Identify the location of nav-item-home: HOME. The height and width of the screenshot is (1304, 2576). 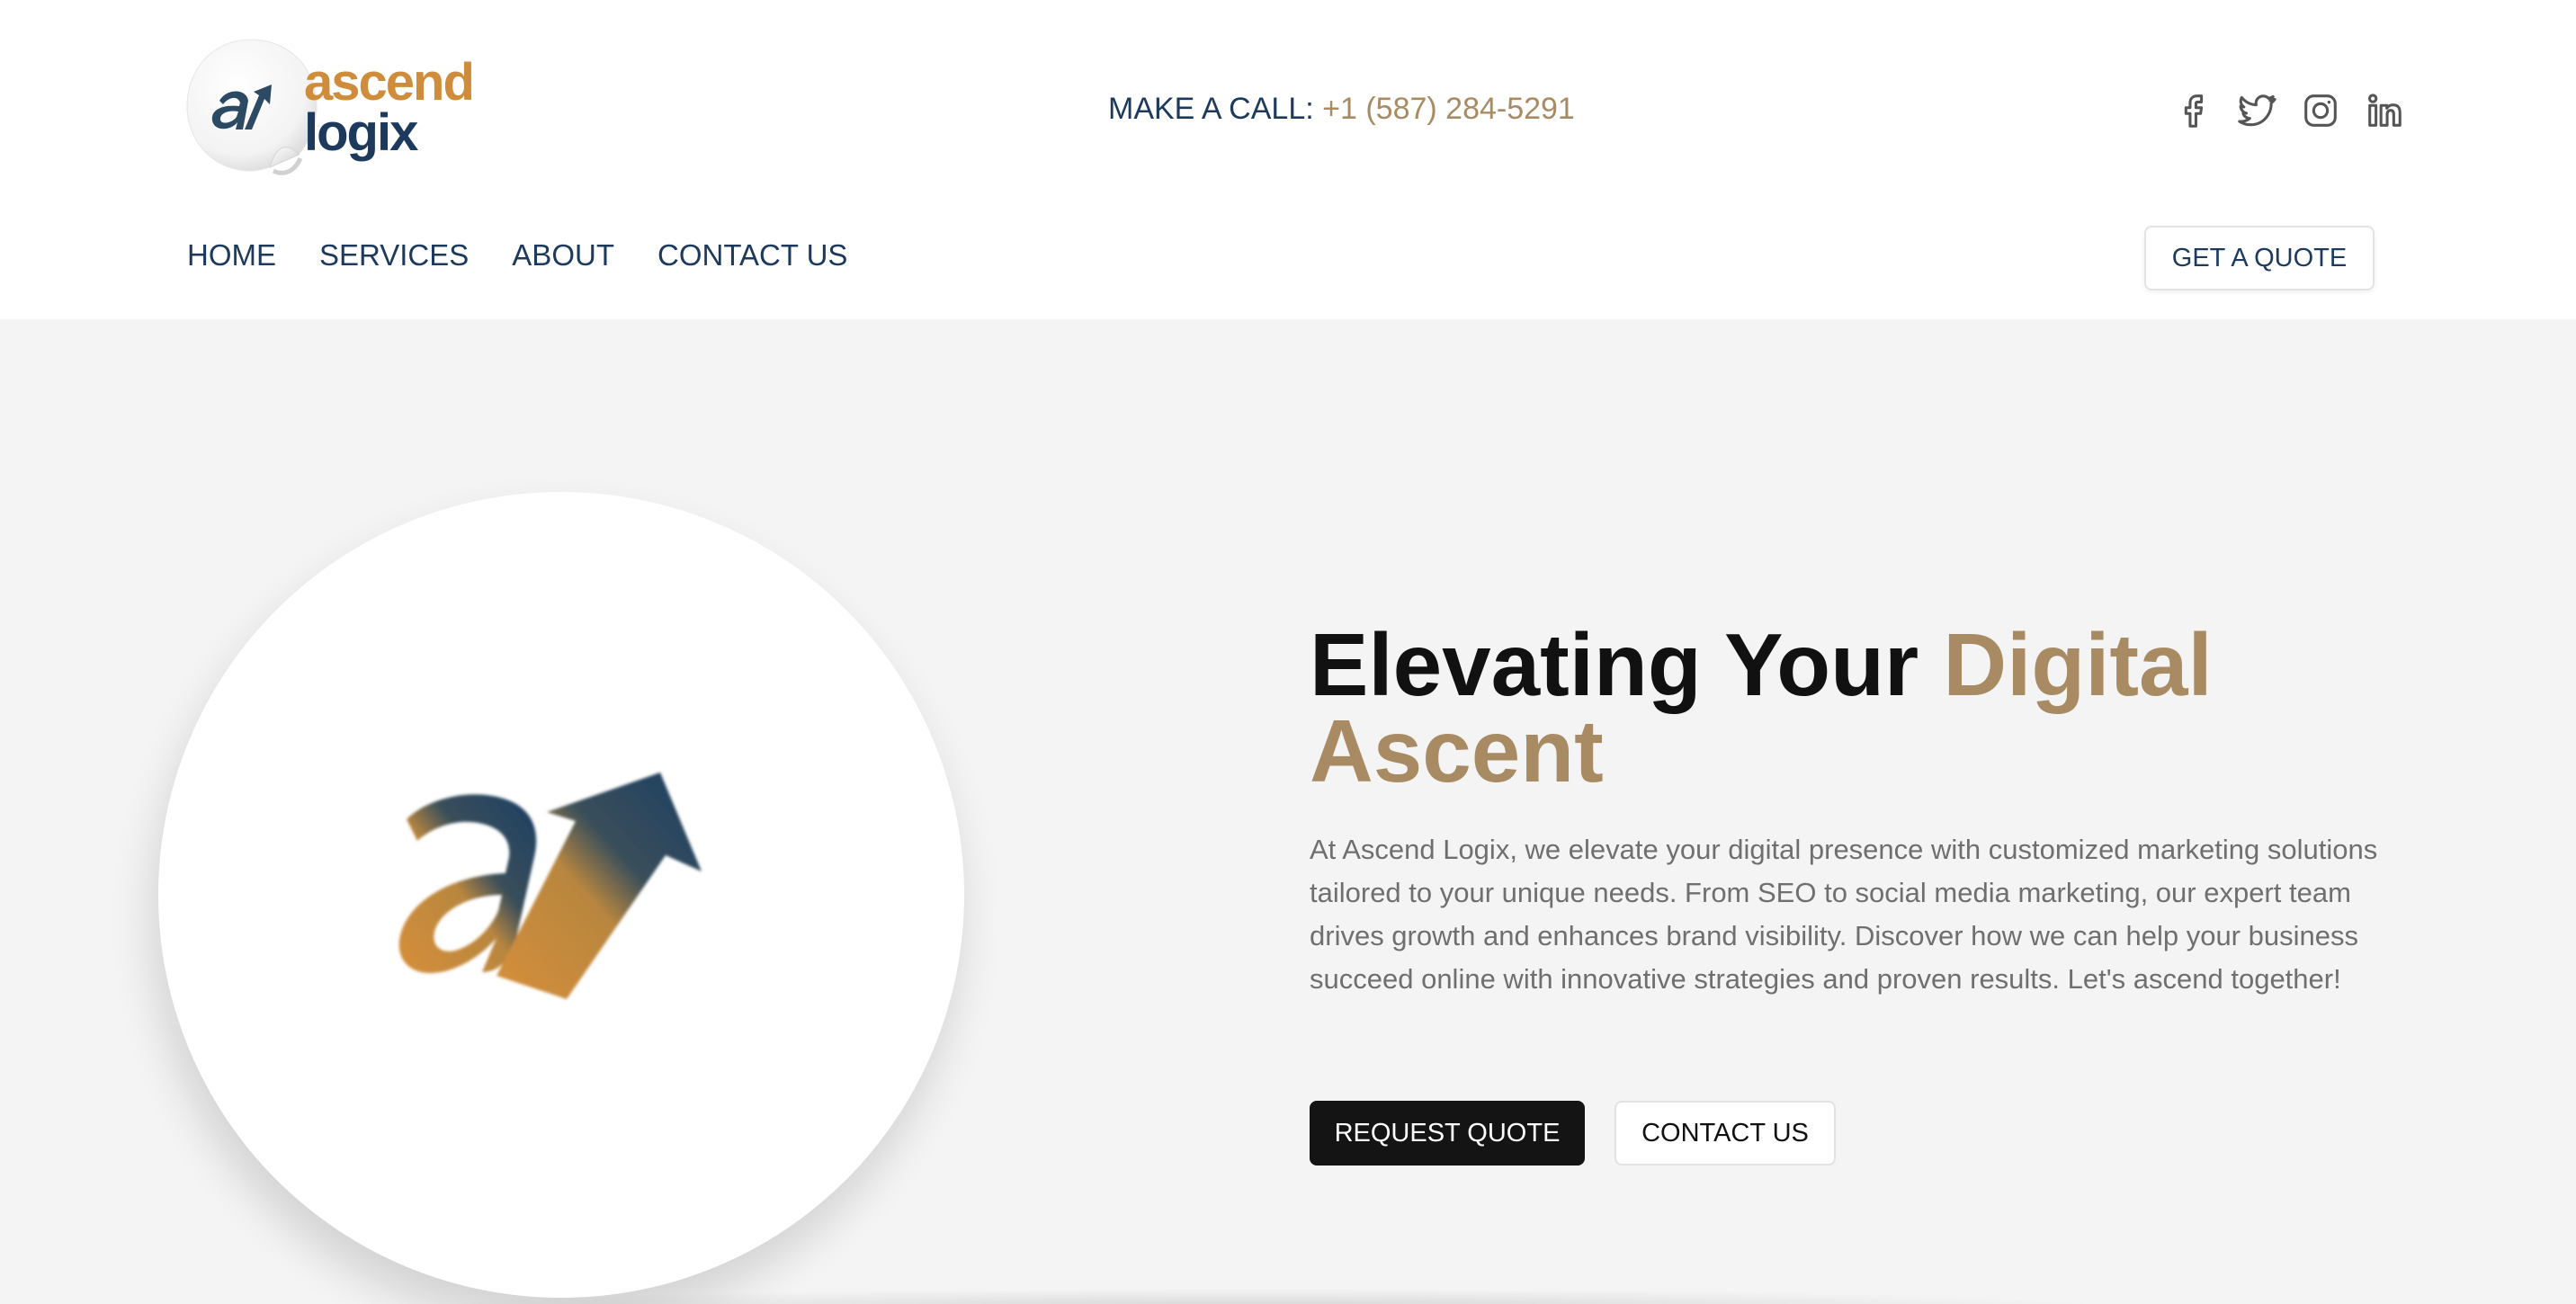
(231, 255).